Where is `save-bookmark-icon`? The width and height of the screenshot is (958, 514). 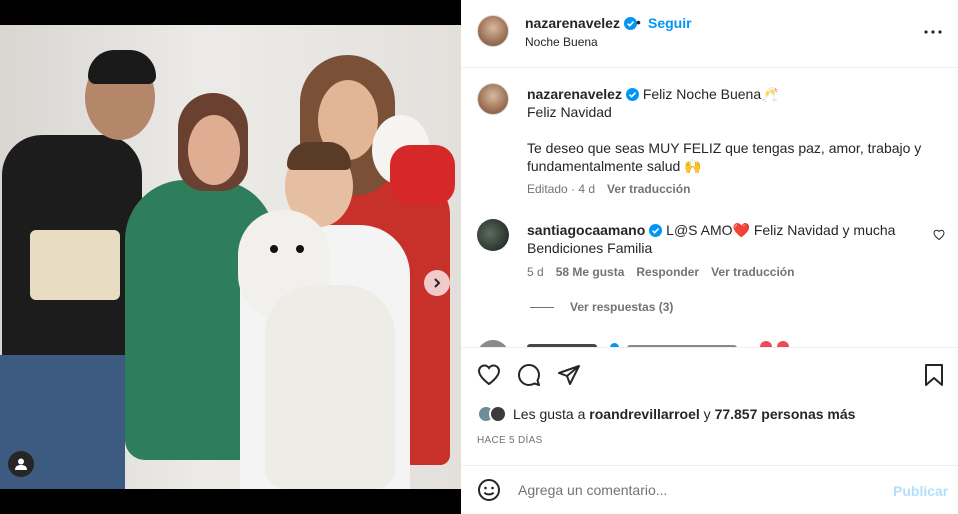
save-bookmark-icon is located at coordinates (934, 375).